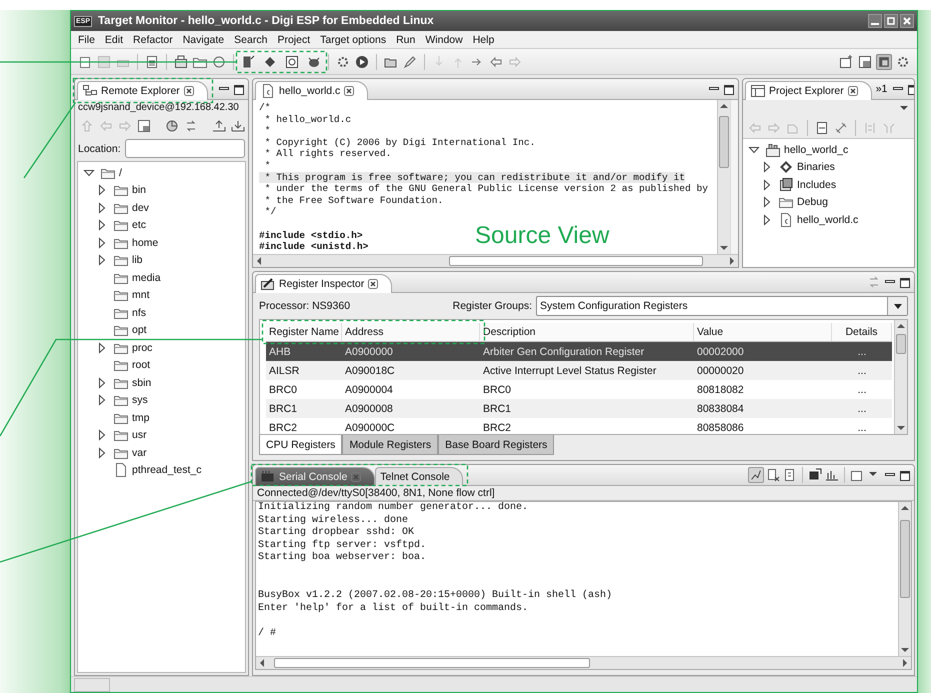 This screenshot has height=693, width=931. I want to click on column-header: Details, so click(862, 332).